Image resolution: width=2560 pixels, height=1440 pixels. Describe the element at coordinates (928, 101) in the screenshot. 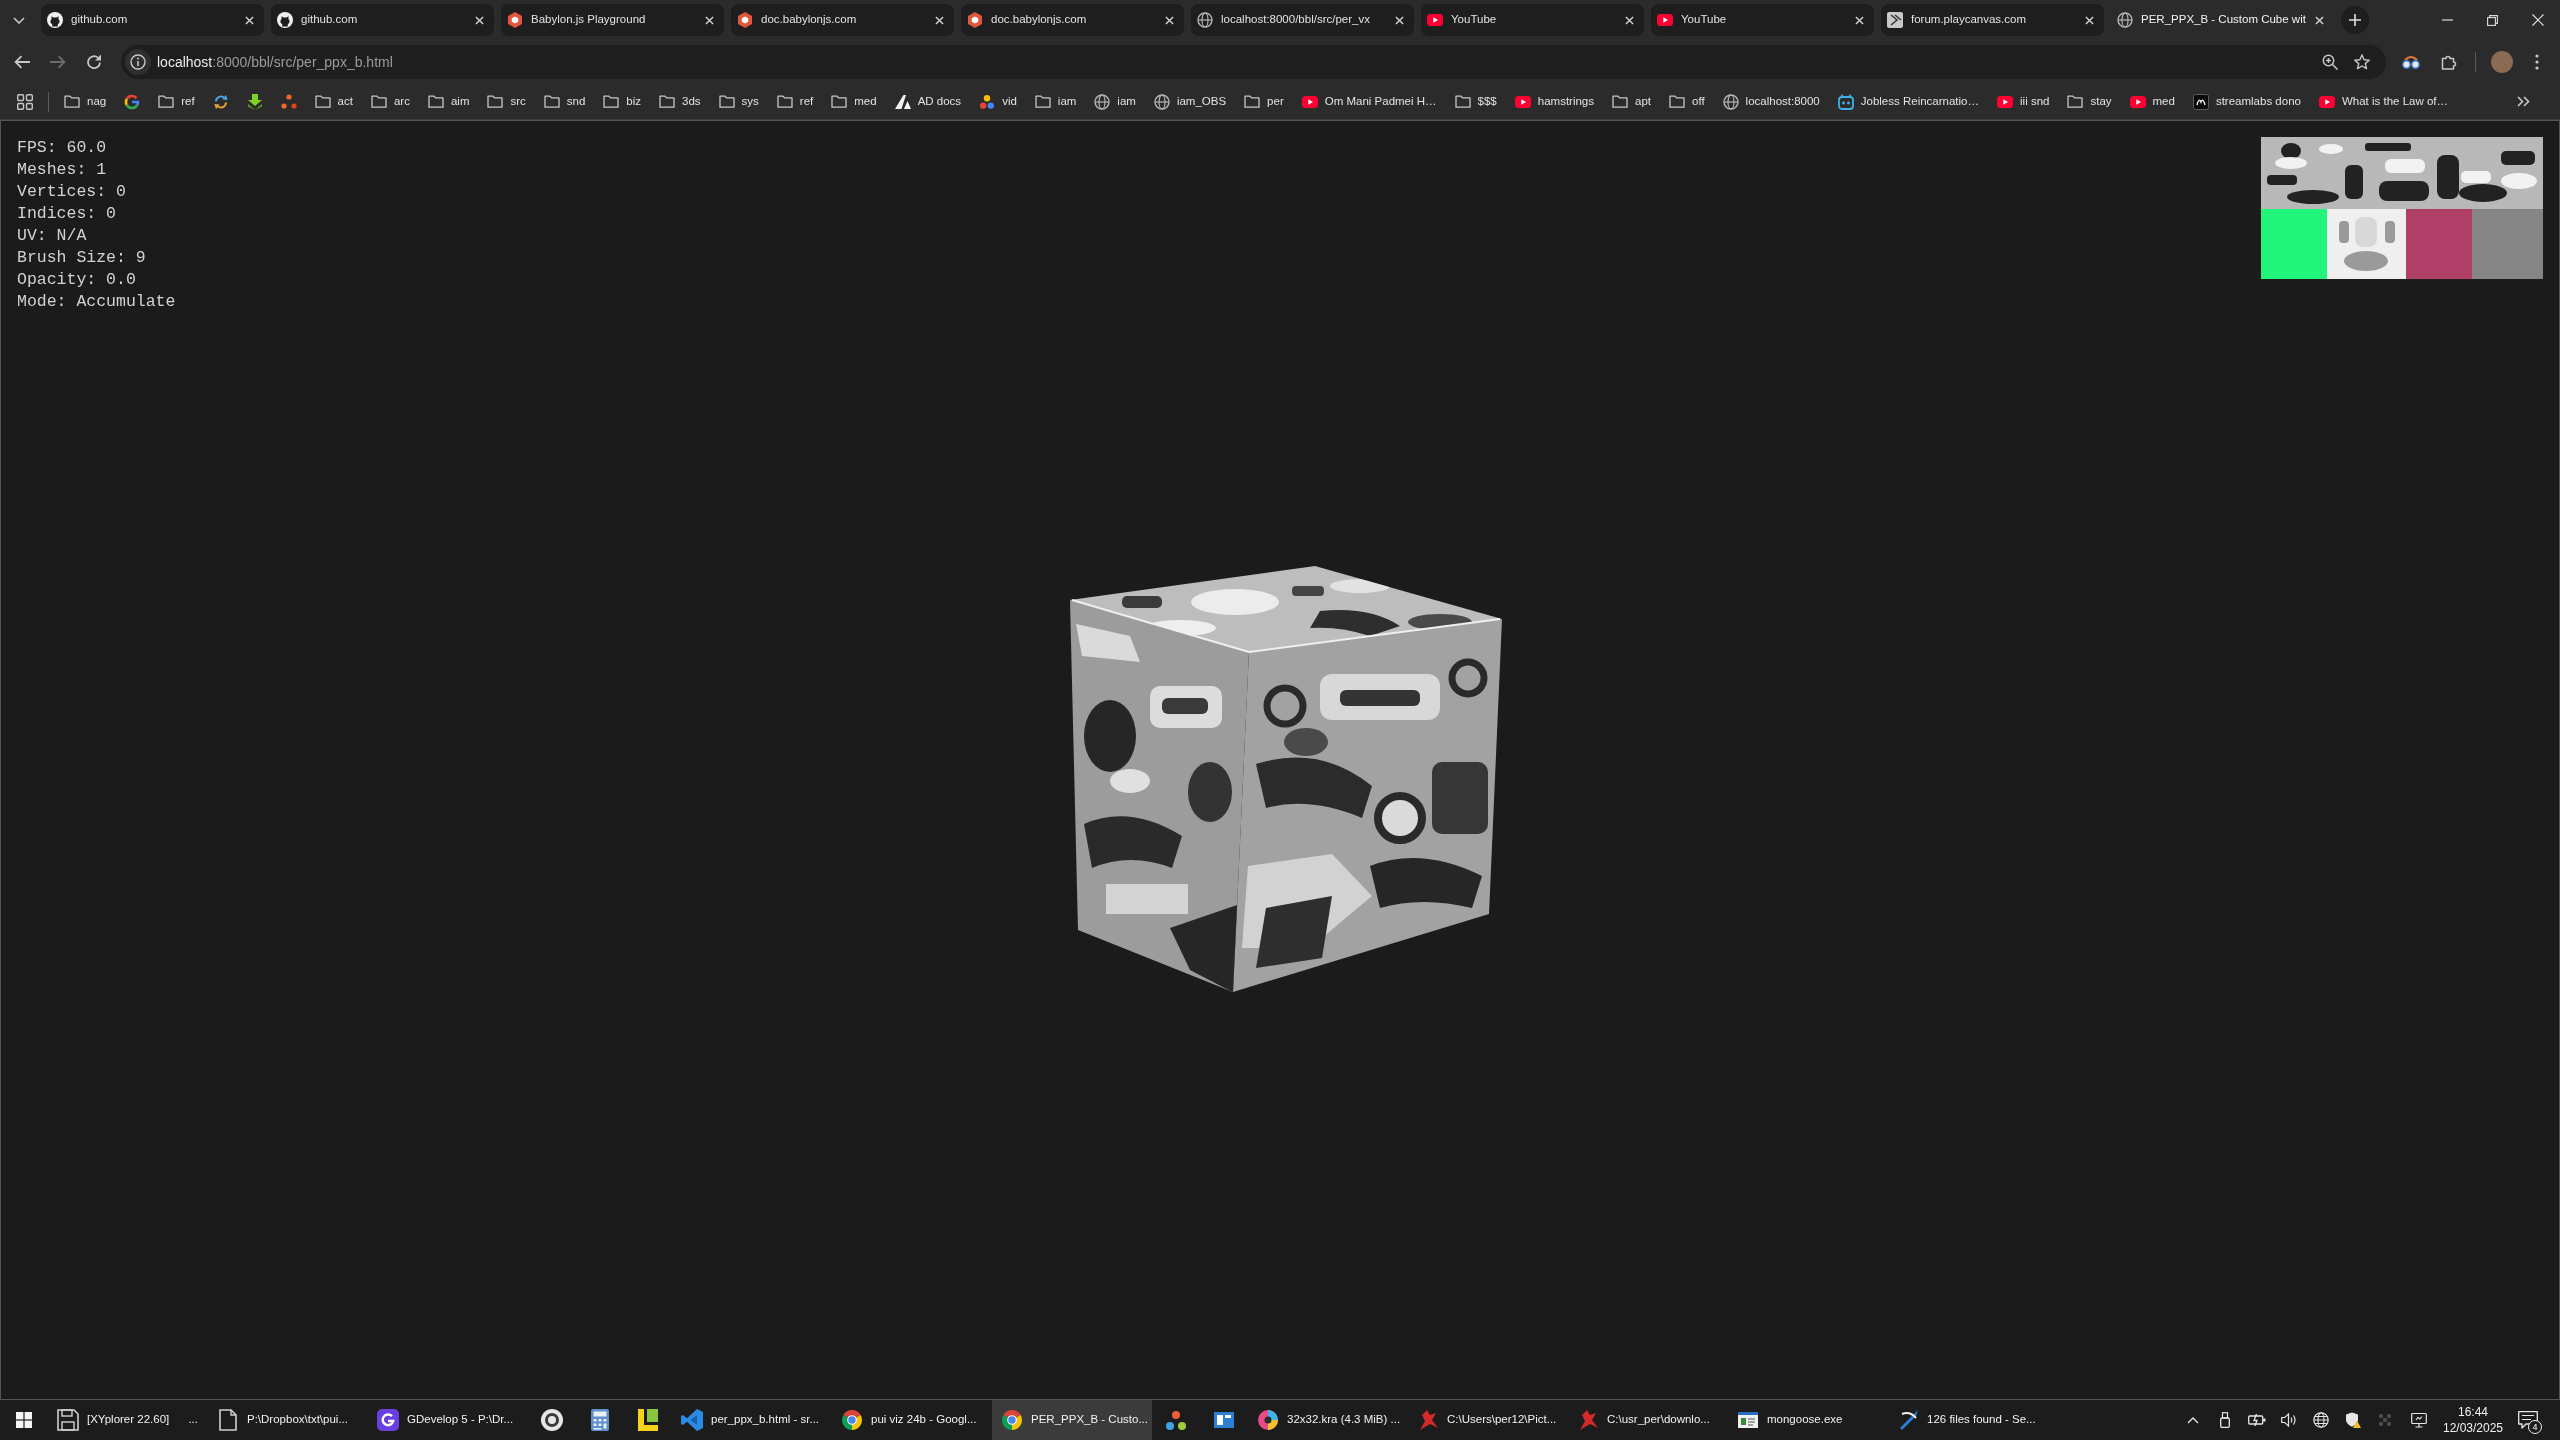

I see `bookmark-link: AD docs` at that location.